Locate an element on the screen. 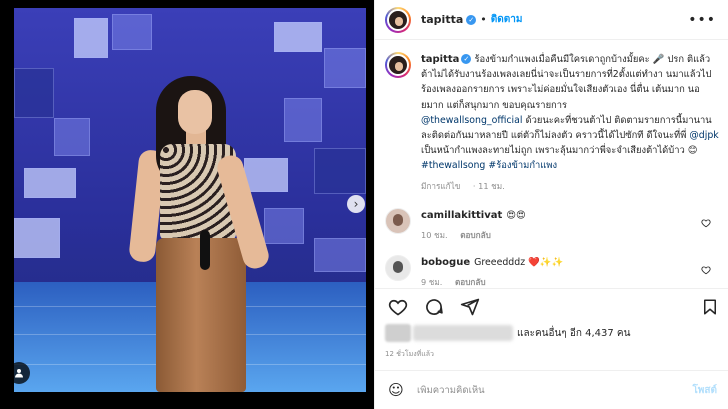 The height and width of the screenshot is (409, 728). caption-hashtag: #thewallsong is located at coordinates (453, 165).